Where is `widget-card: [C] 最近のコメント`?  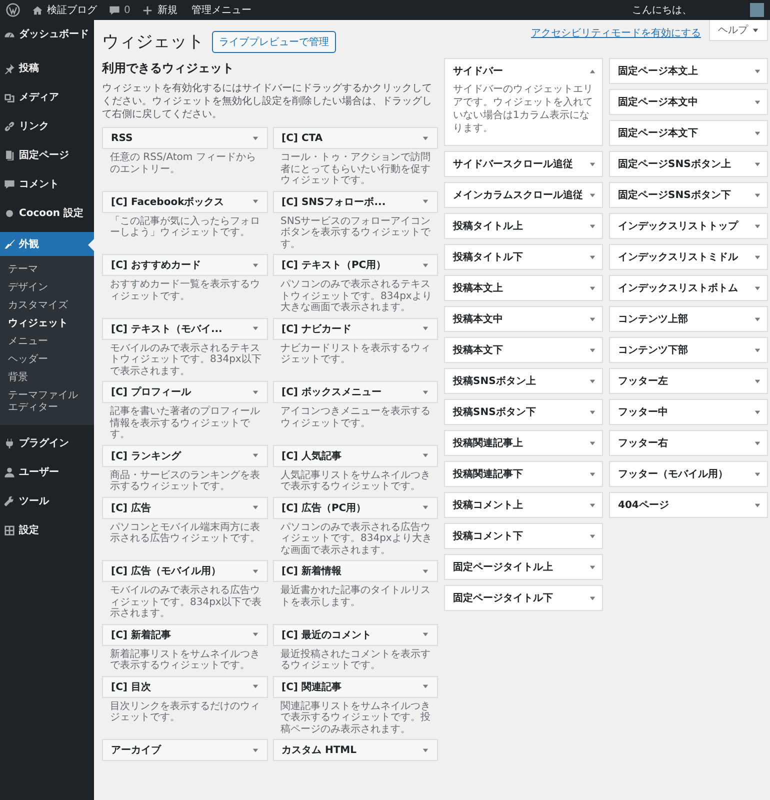 widget-card: [C] 最近のコメント is located at coordinates (355, 635).